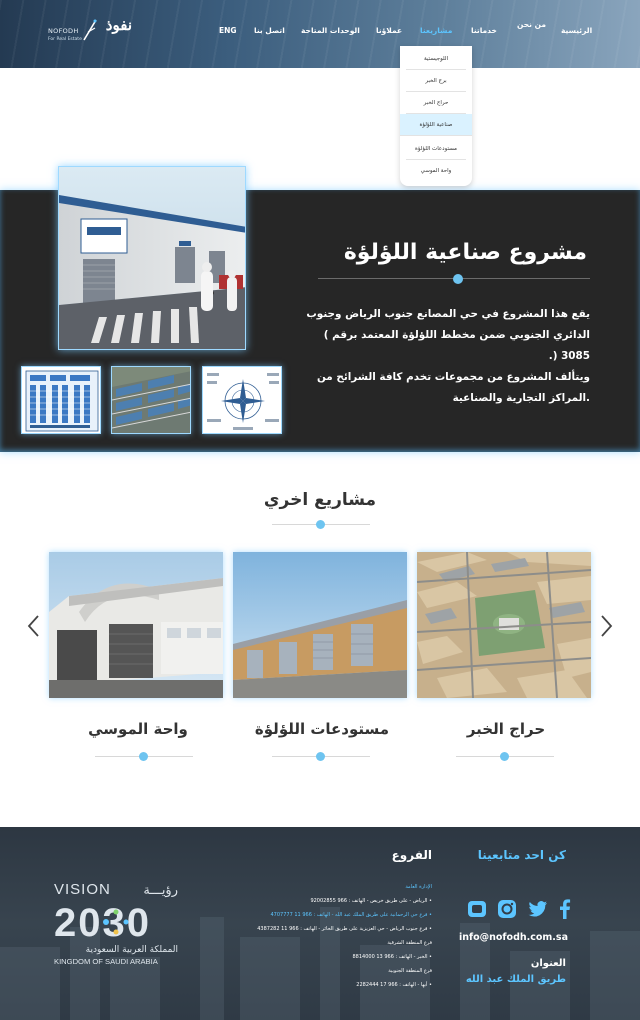  Describe the element at coordinates (106, 961) in the screenshot. I see `vision-country-english: KINGDOM OF SAUDI ARABIA` at that location.